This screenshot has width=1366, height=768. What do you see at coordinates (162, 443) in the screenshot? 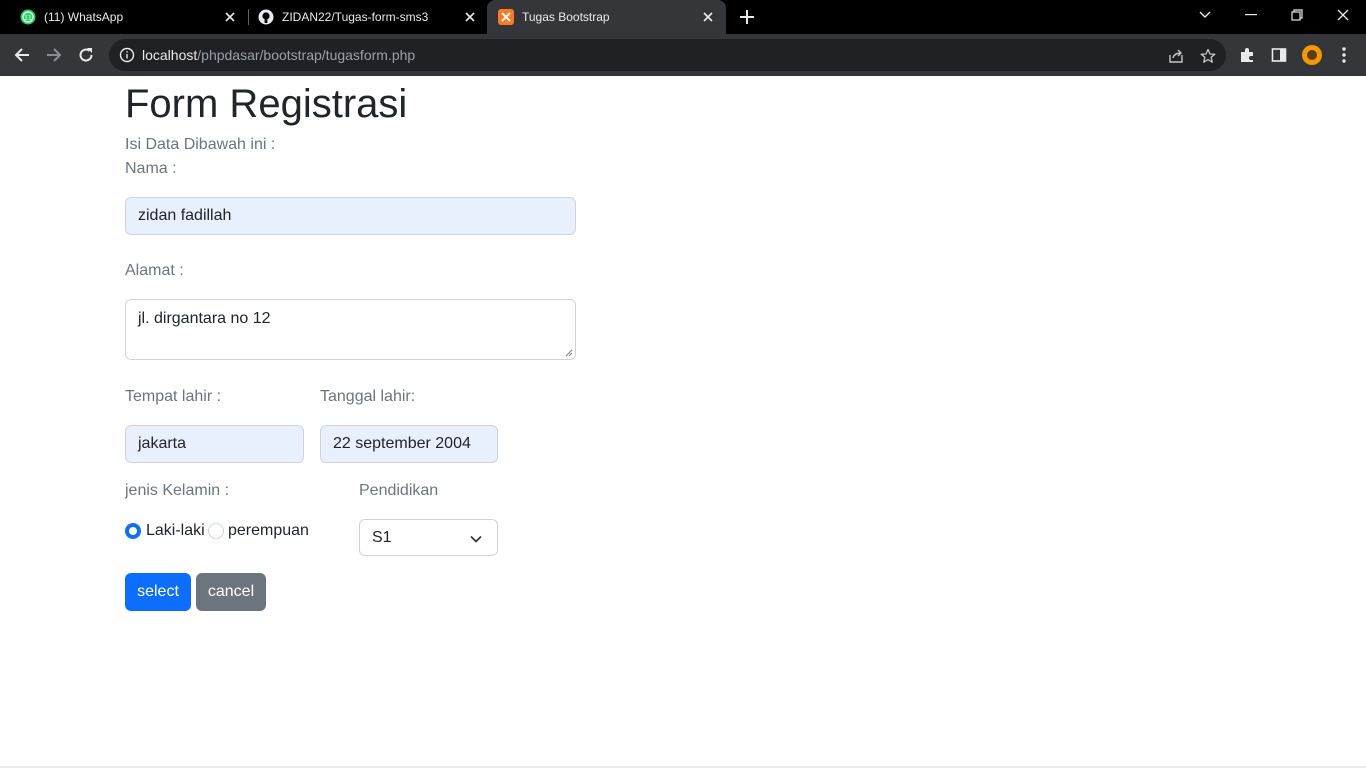
I see `tempat-lahir-value: jakarta` at bounding box center [162, 443].